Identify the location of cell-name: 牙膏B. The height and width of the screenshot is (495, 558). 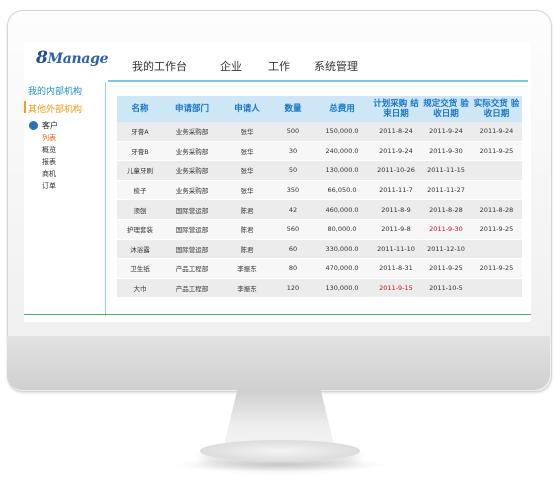
(140, 151).